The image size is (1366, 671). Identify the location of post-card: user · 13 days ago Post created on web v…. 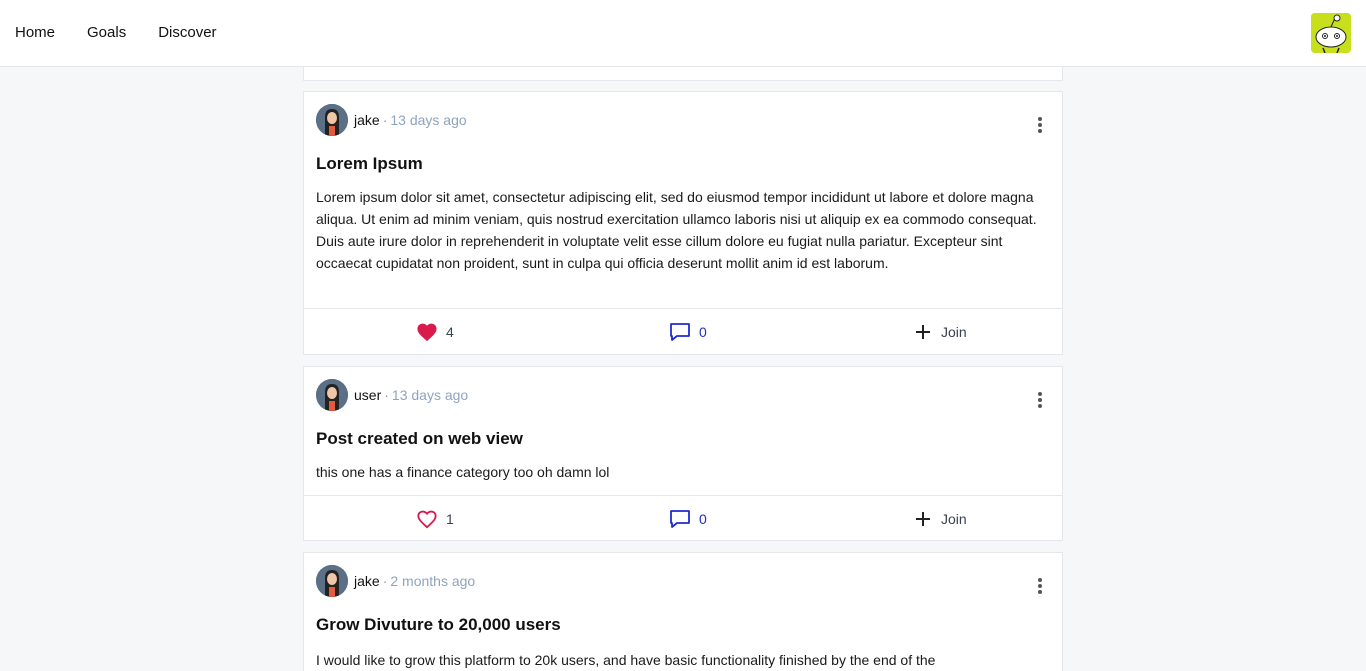
(683, 453).